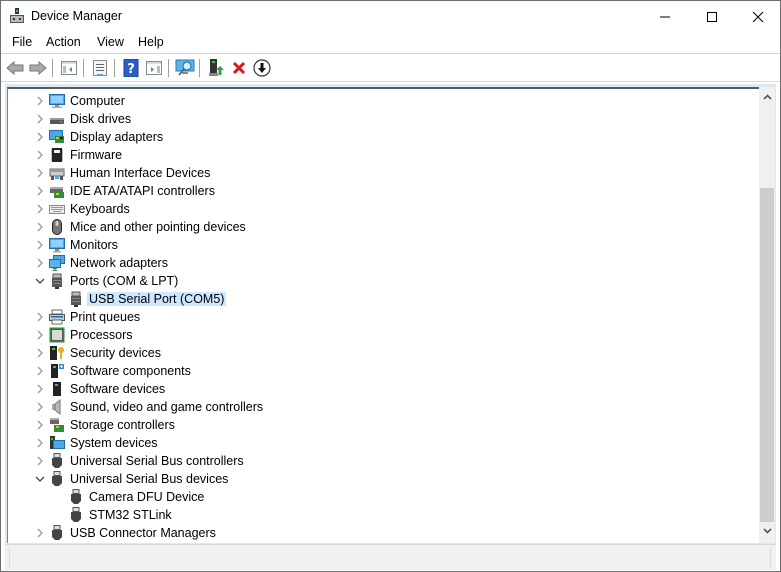 The width and height of the screenshot is (781, 572). I want to click on tree-item-label: Security devices, so click(115, 353).